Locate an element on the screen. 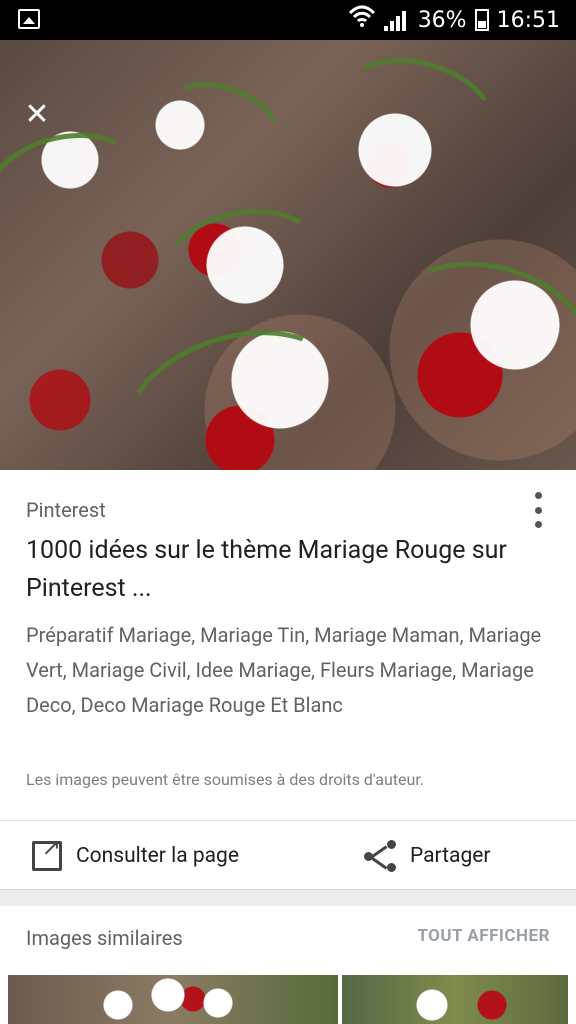  similar-images-section: Images similaires TOUT AFFICHER is located at coordinates (288, 965).